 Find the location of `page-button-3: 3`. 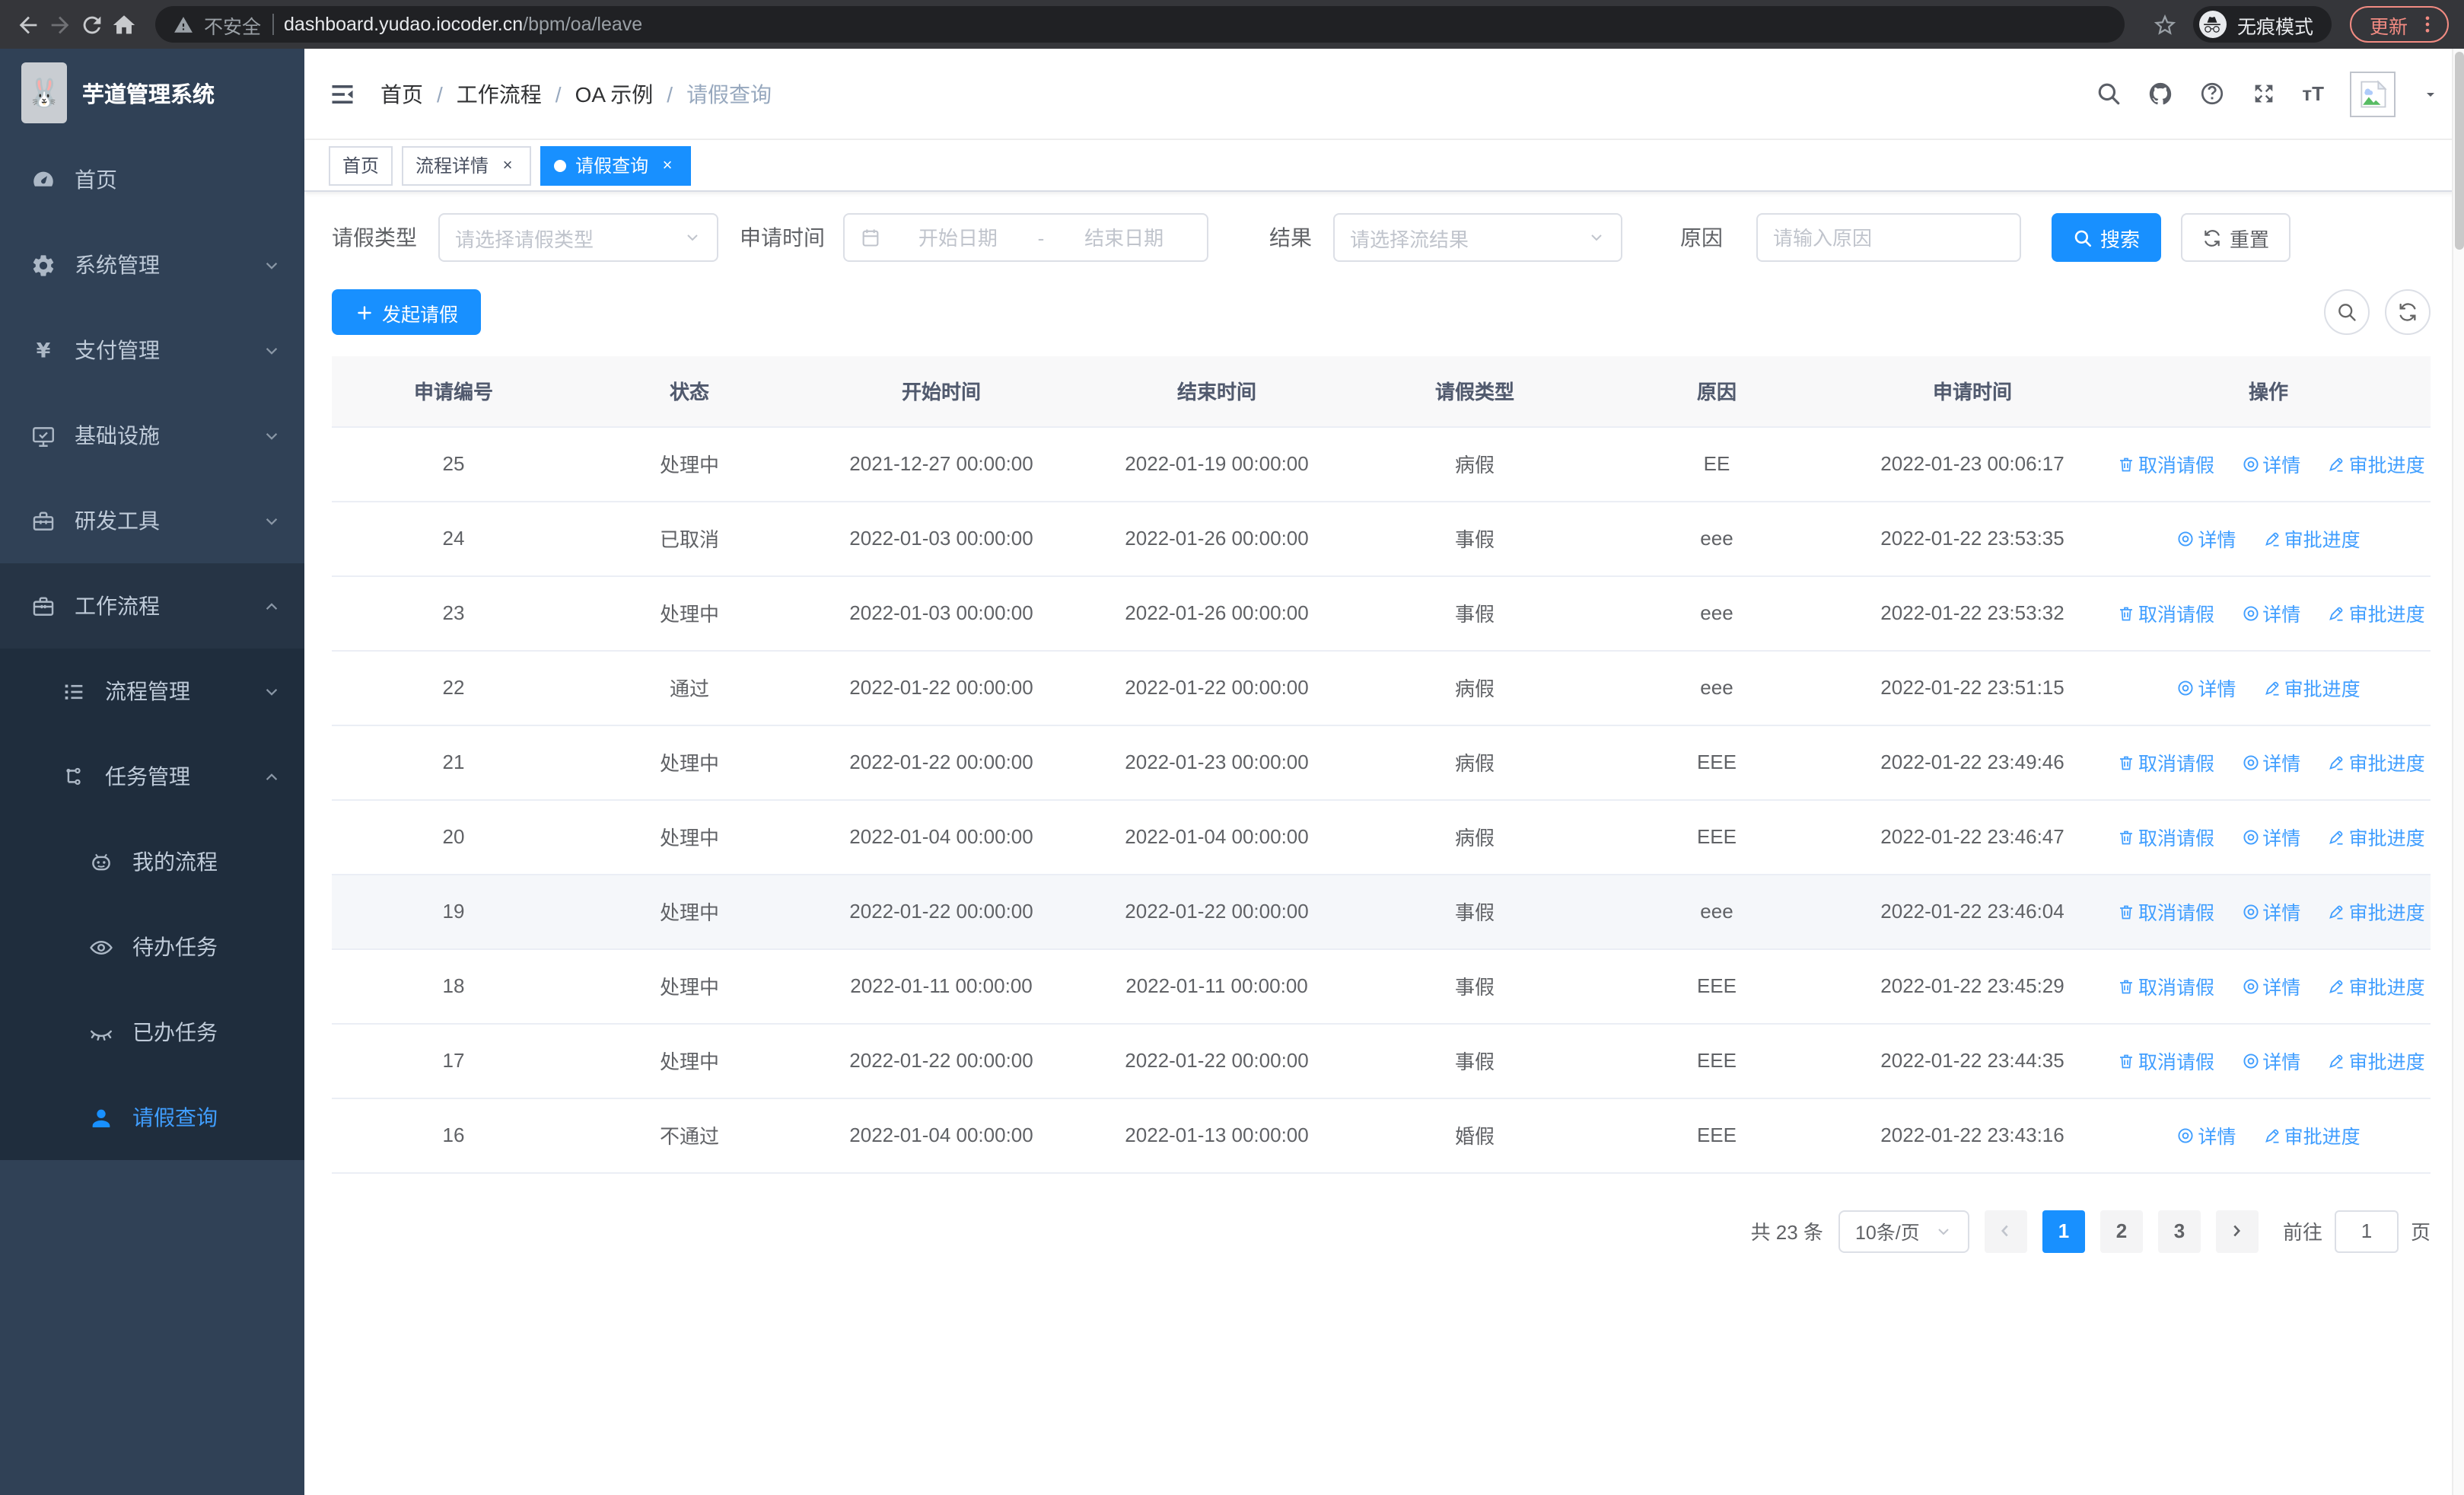

page-button-3: 3 is located at coordinates (2179, 1231).